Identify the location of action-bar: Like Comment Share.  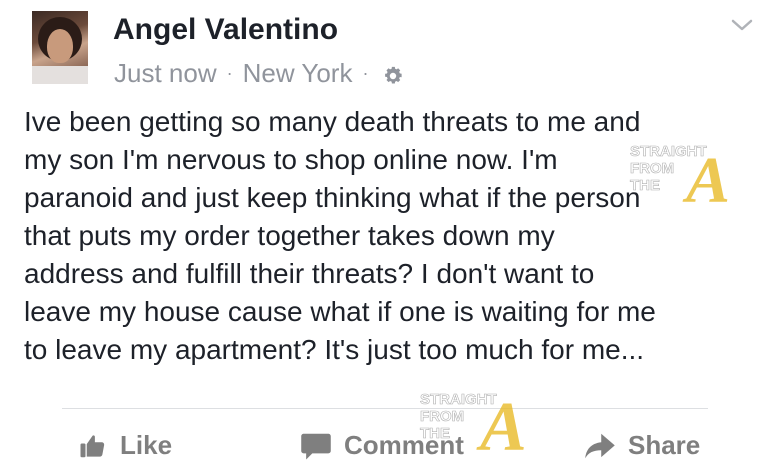
(384, 449).